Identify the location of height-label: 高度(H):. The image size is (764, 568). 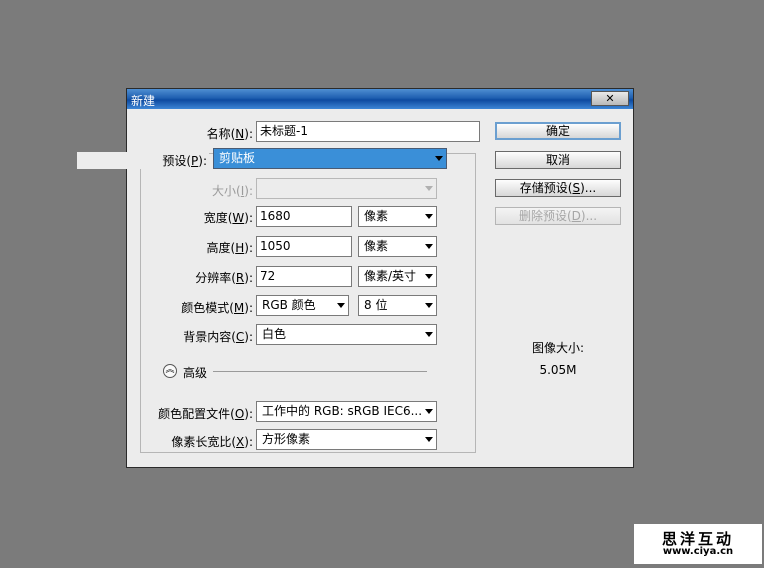
(229, 248).